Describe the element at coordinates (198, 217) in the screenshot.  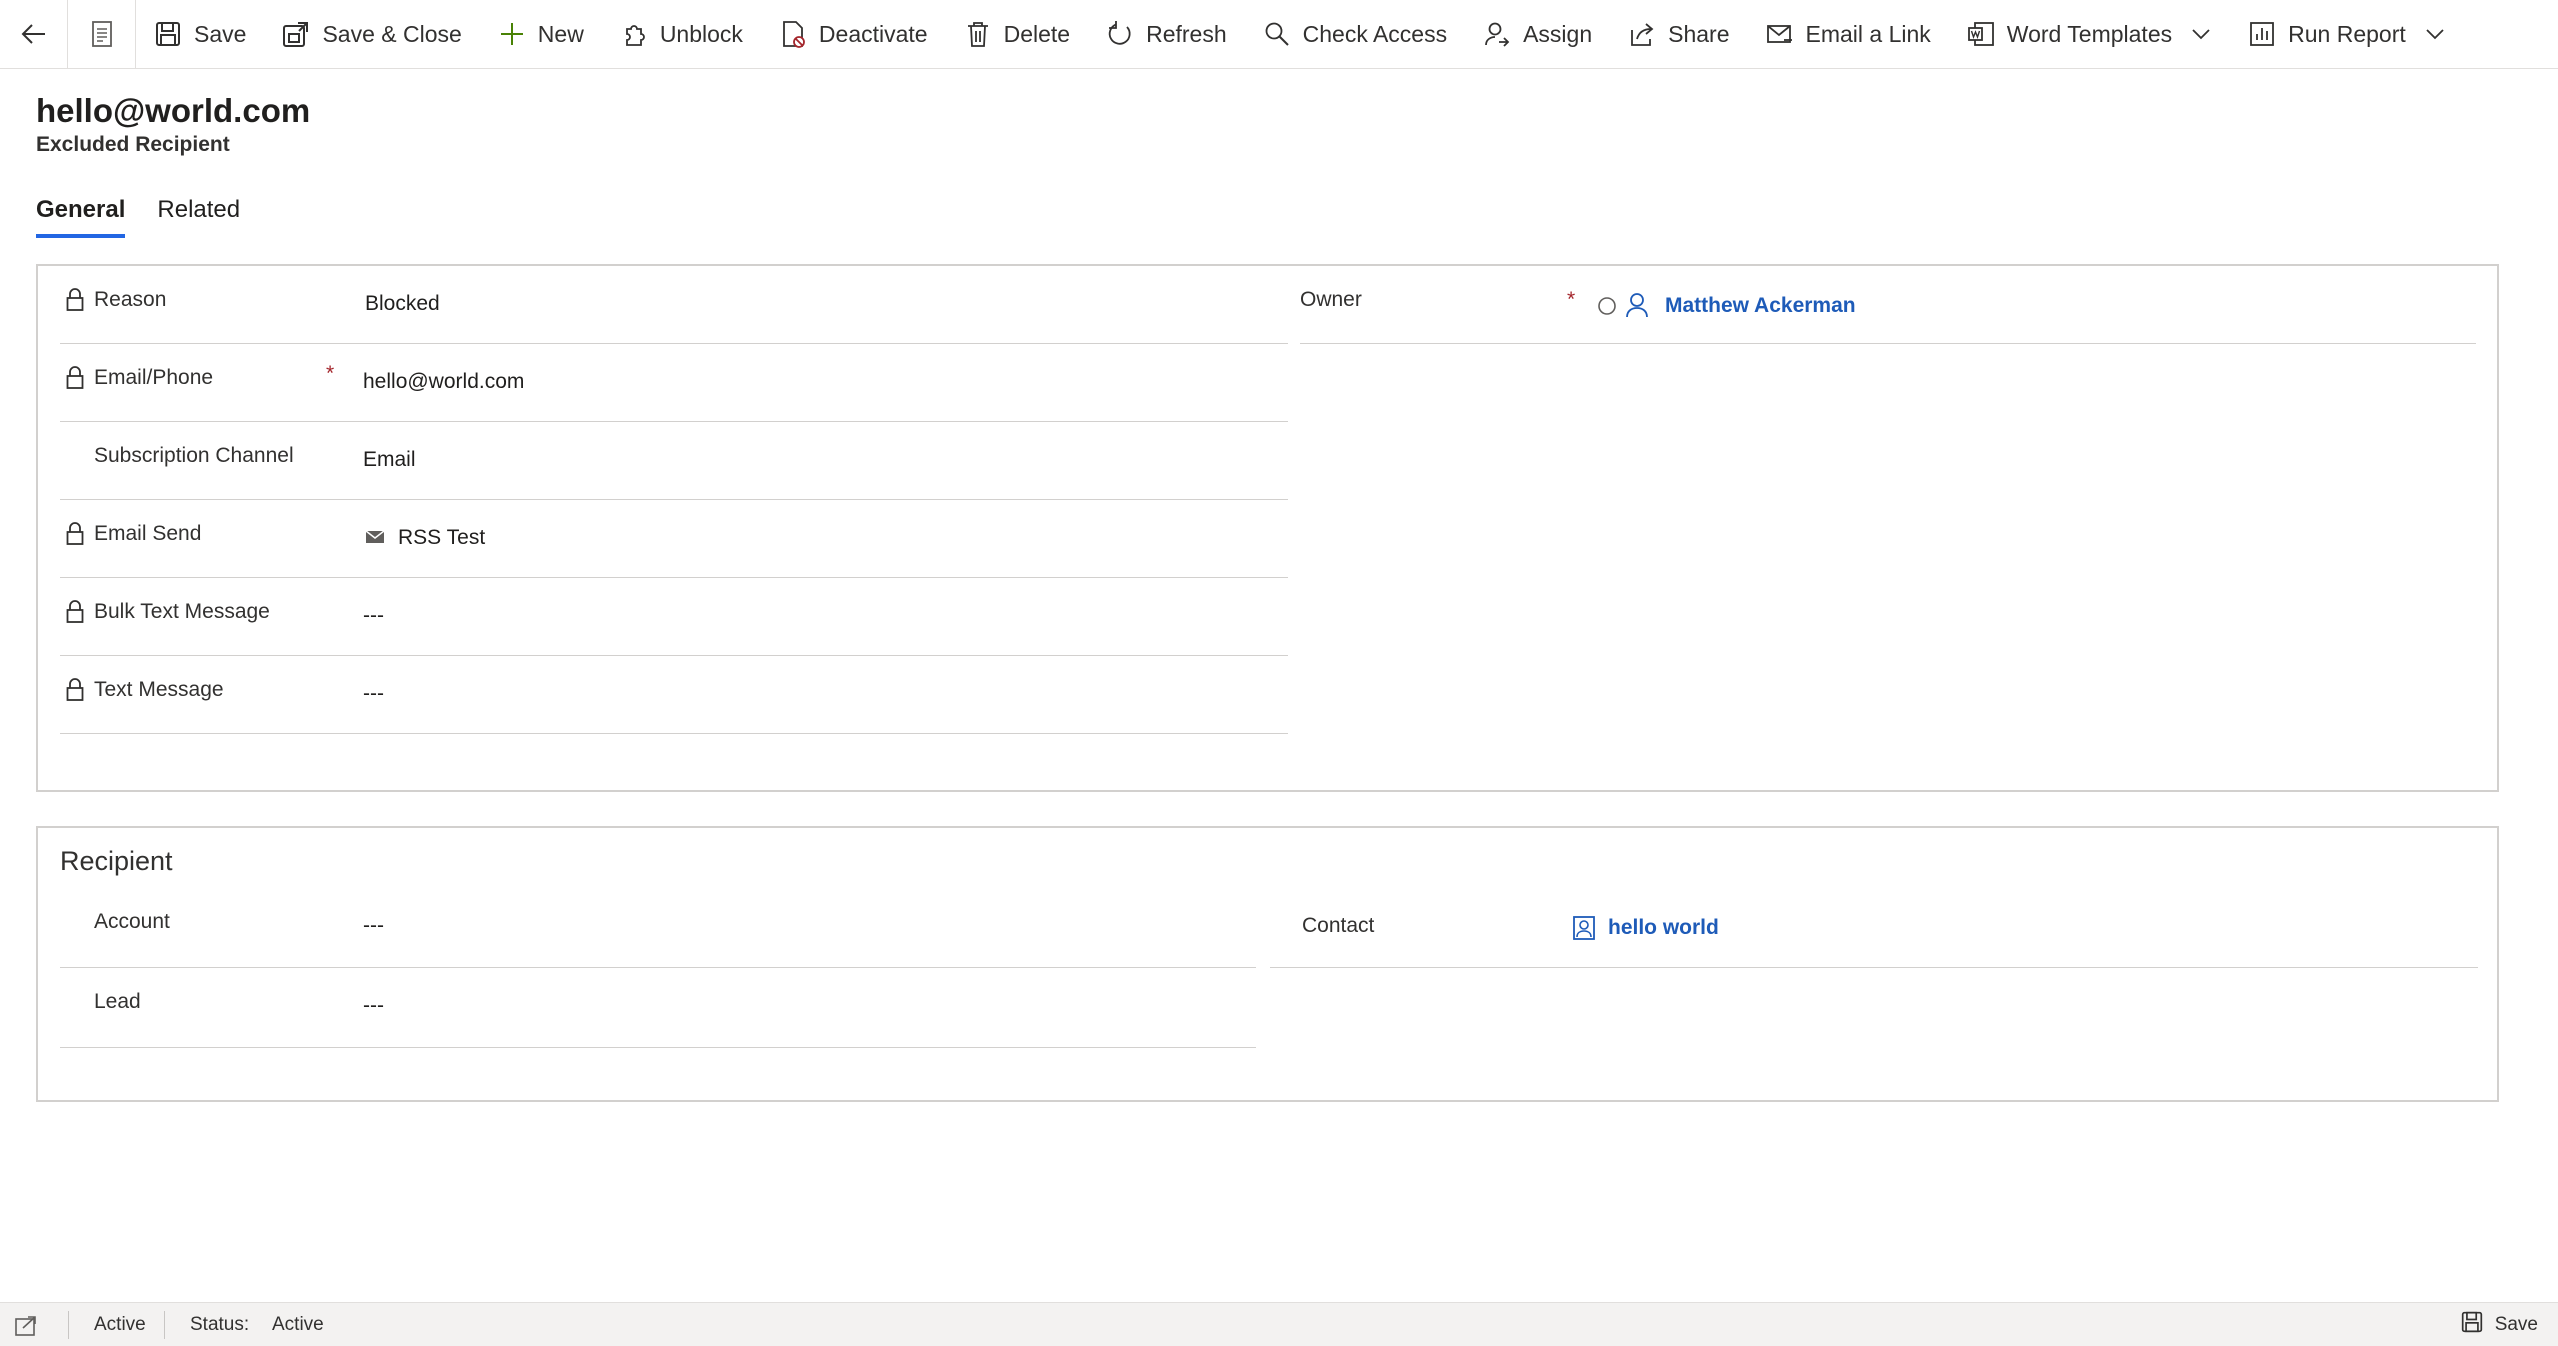
I see `tab-related: Related` at that location.